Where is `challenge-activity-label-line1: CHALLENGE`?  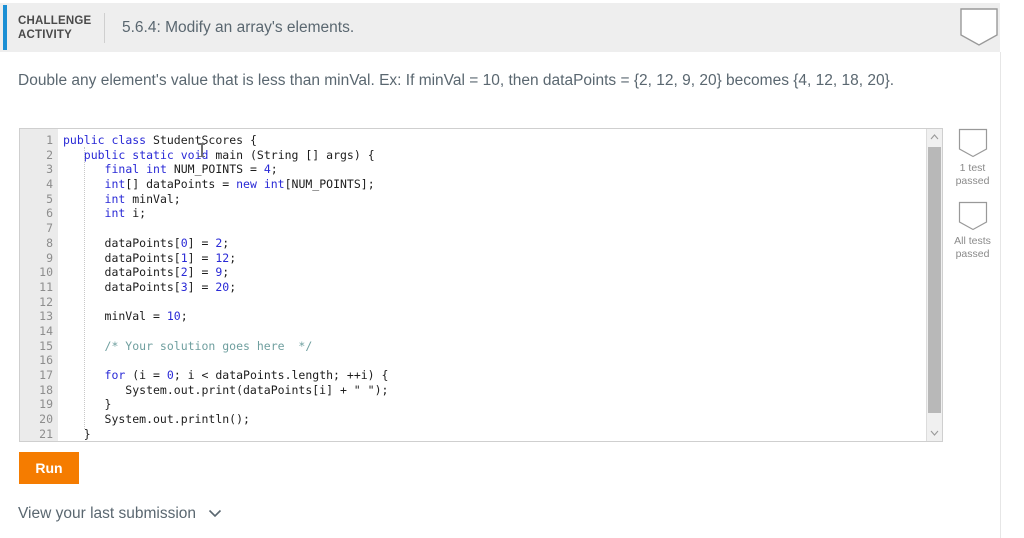
challenge-activity-label-line1: CHALLENGE is located at coordinates (55, 20).